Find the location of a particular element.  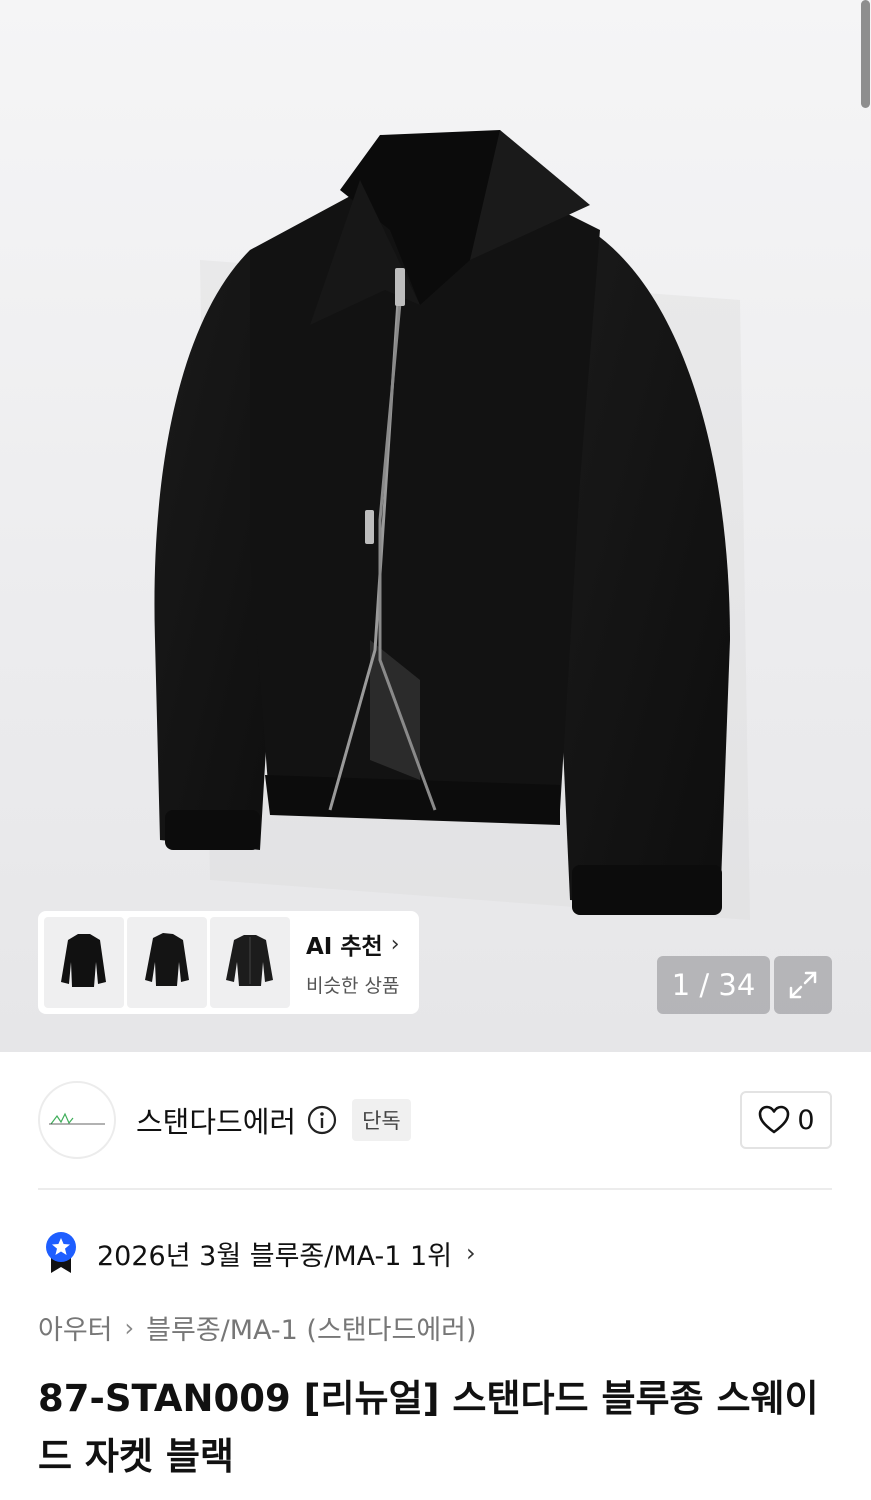

like-count: 0 is located at coordinates (806, 1120).